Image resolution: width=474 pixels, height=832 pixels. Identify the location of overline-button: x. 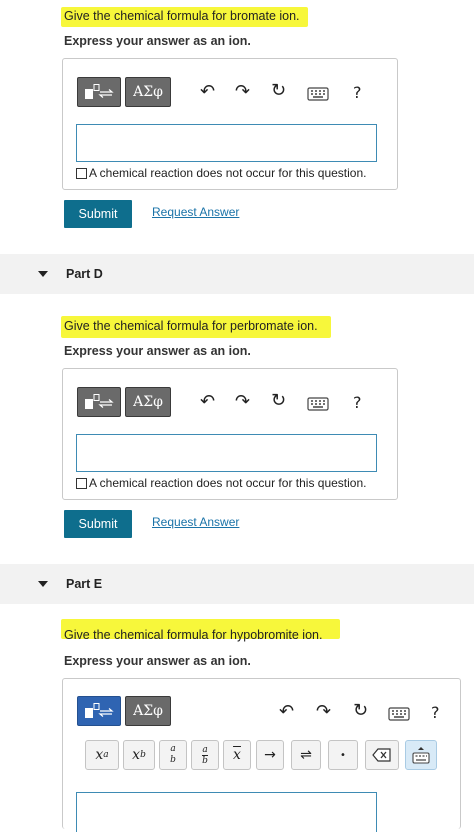
(237, 755).